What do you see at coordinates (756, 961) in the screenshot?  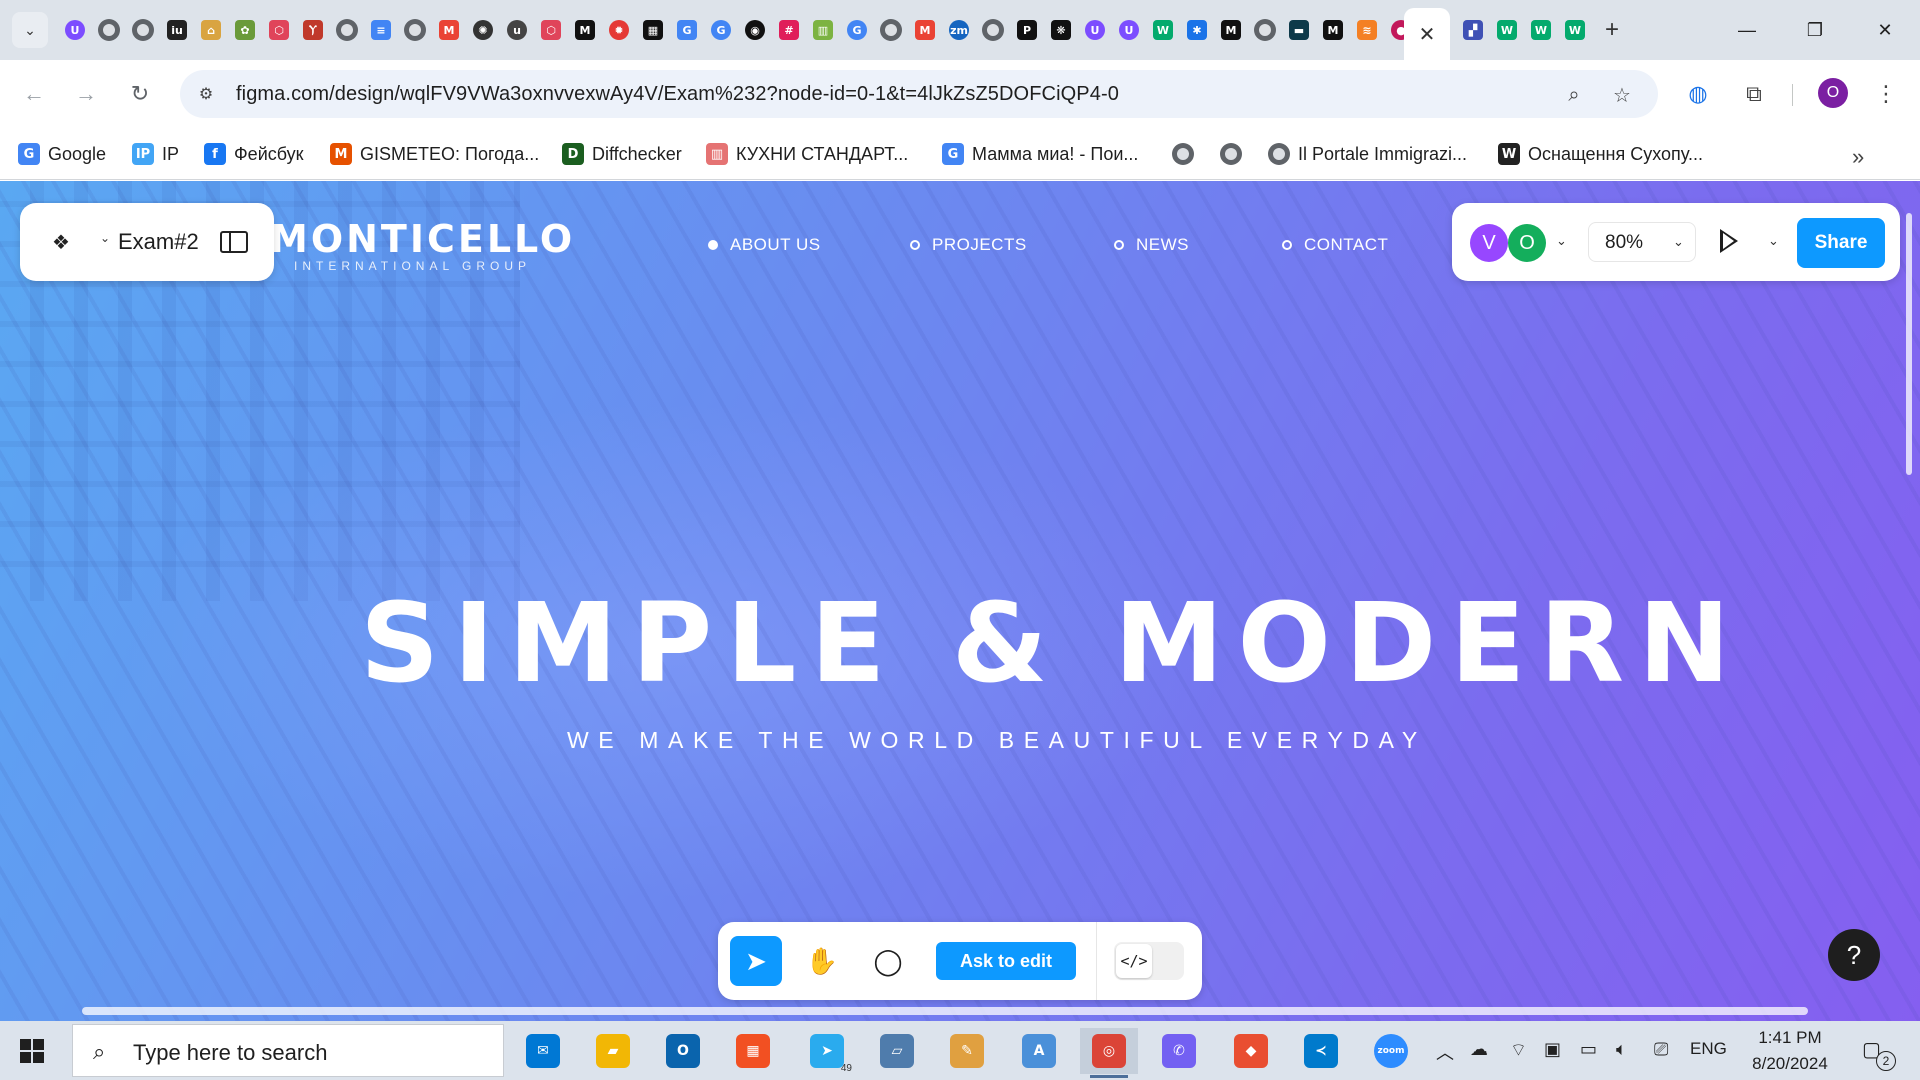 I see `move-tool-cursor-icon: ➤` at bounding box center [756, 961].